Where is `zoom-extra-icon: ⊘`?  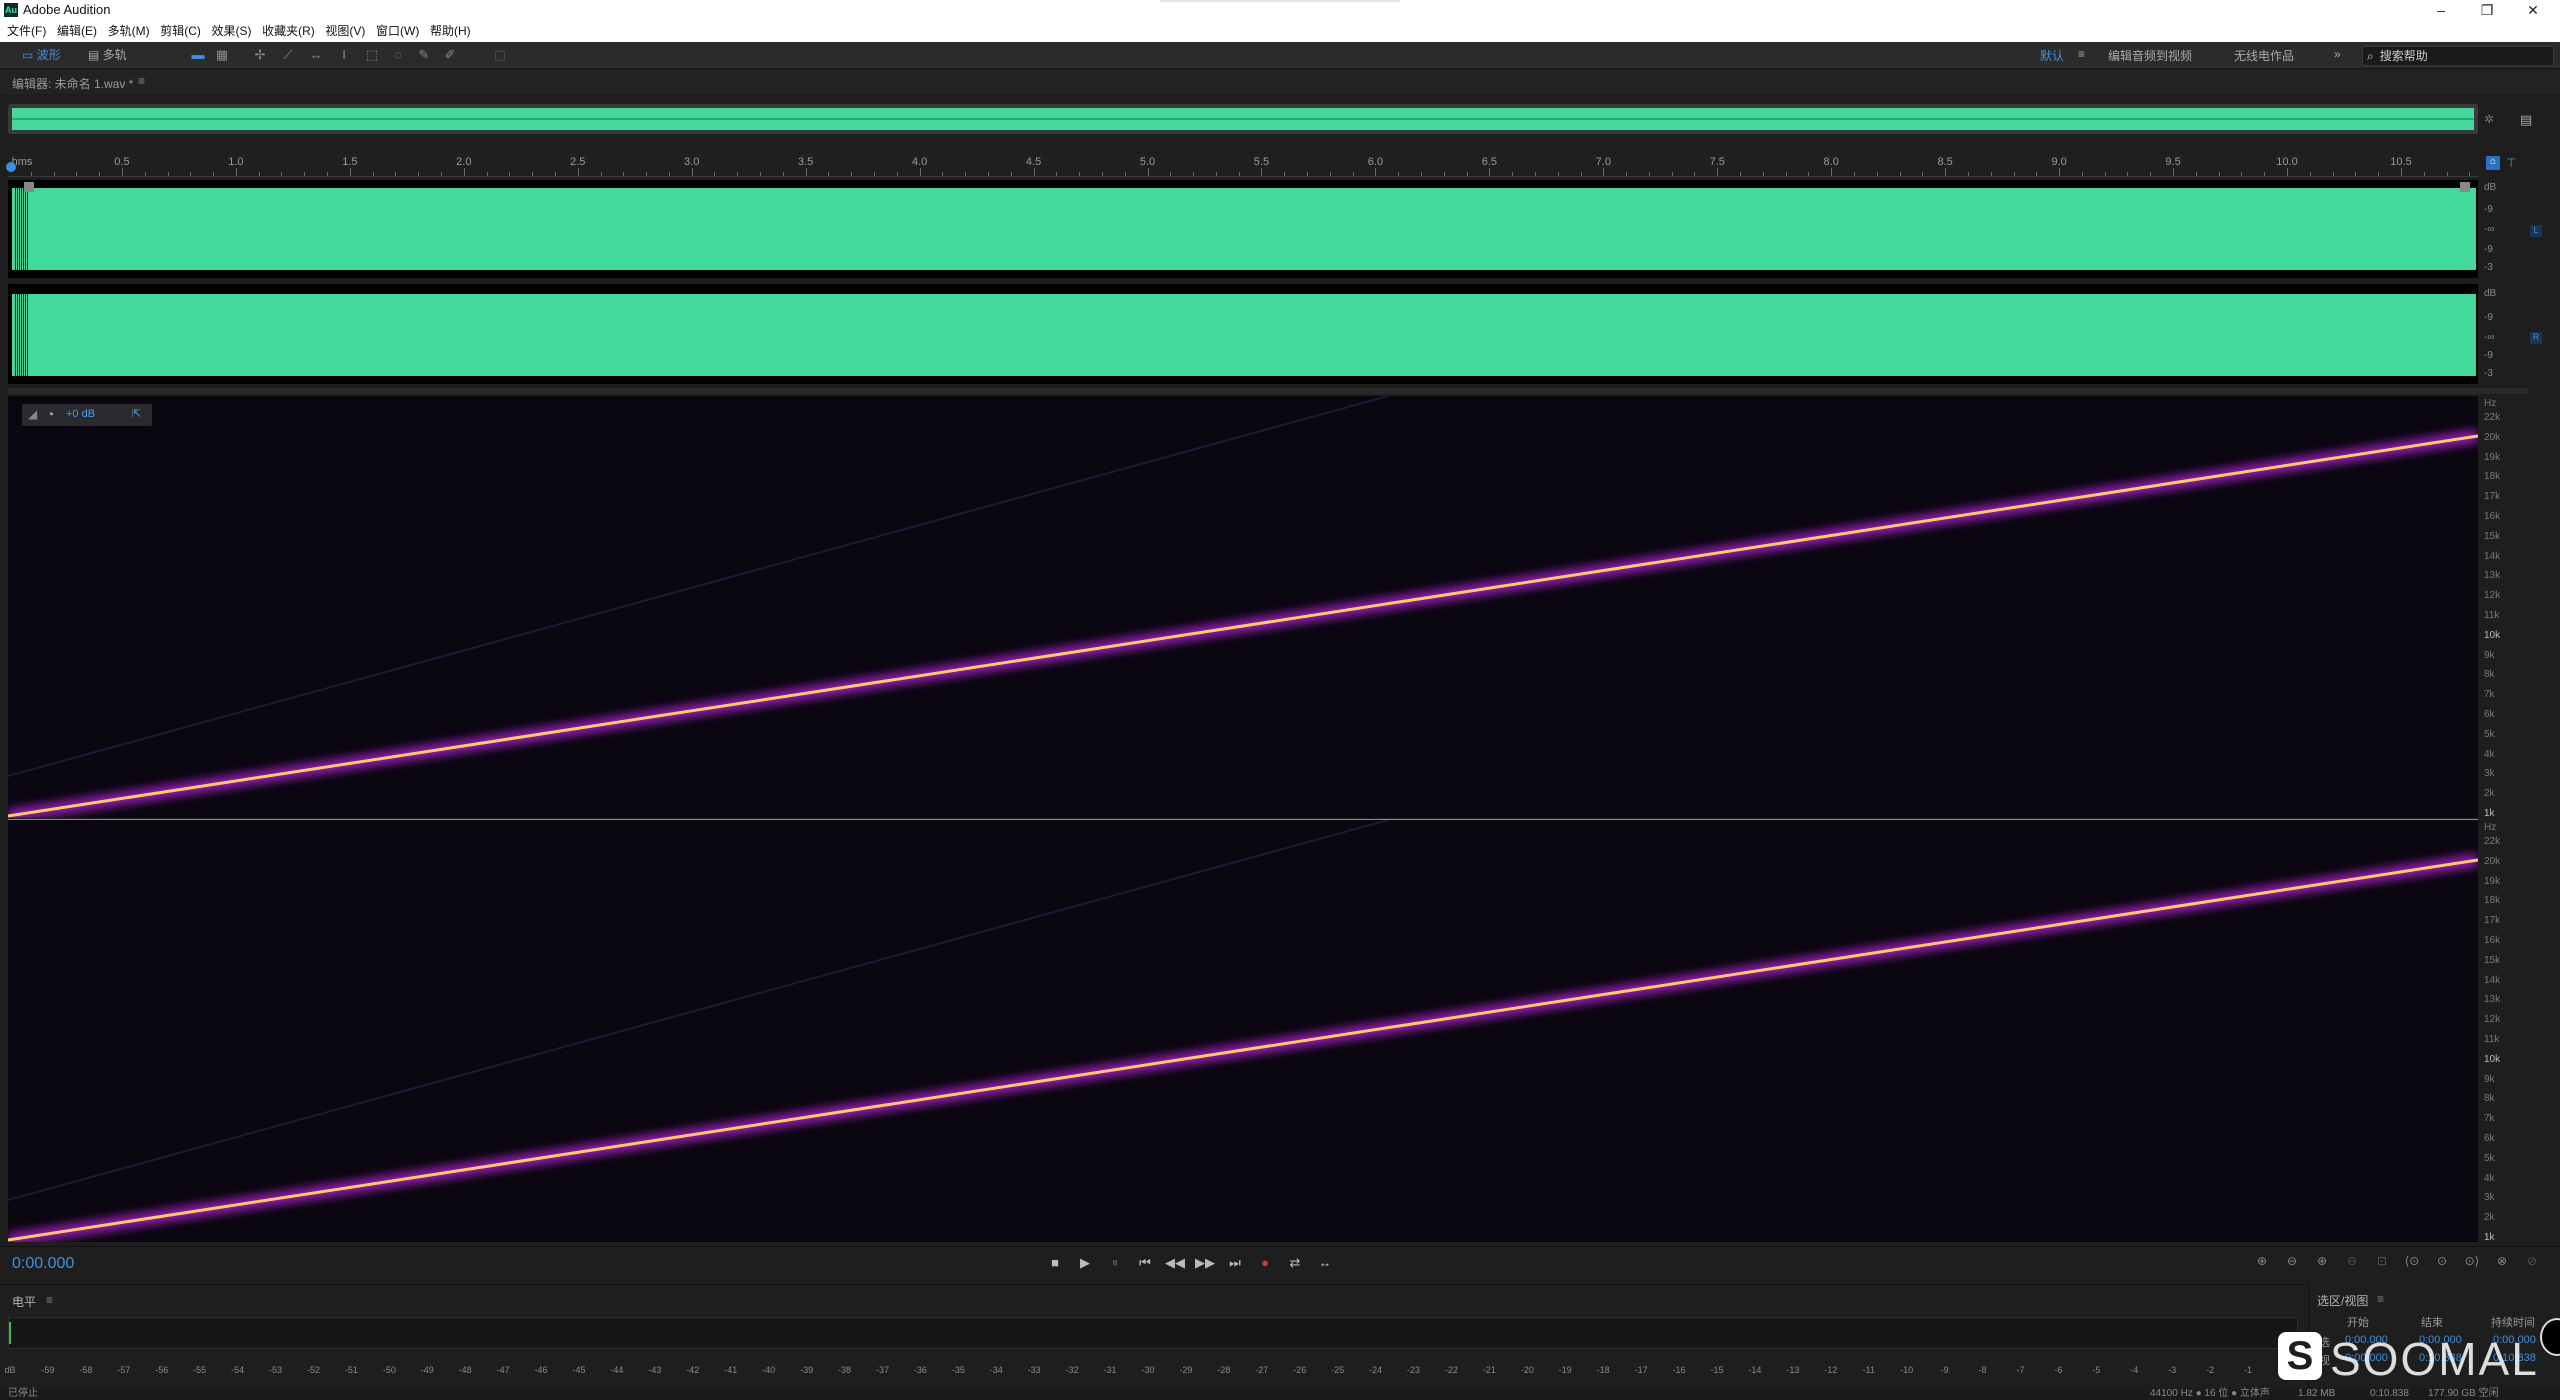 zoom-extra-icon: ⊘ is located at coordinates (2532, 1263).